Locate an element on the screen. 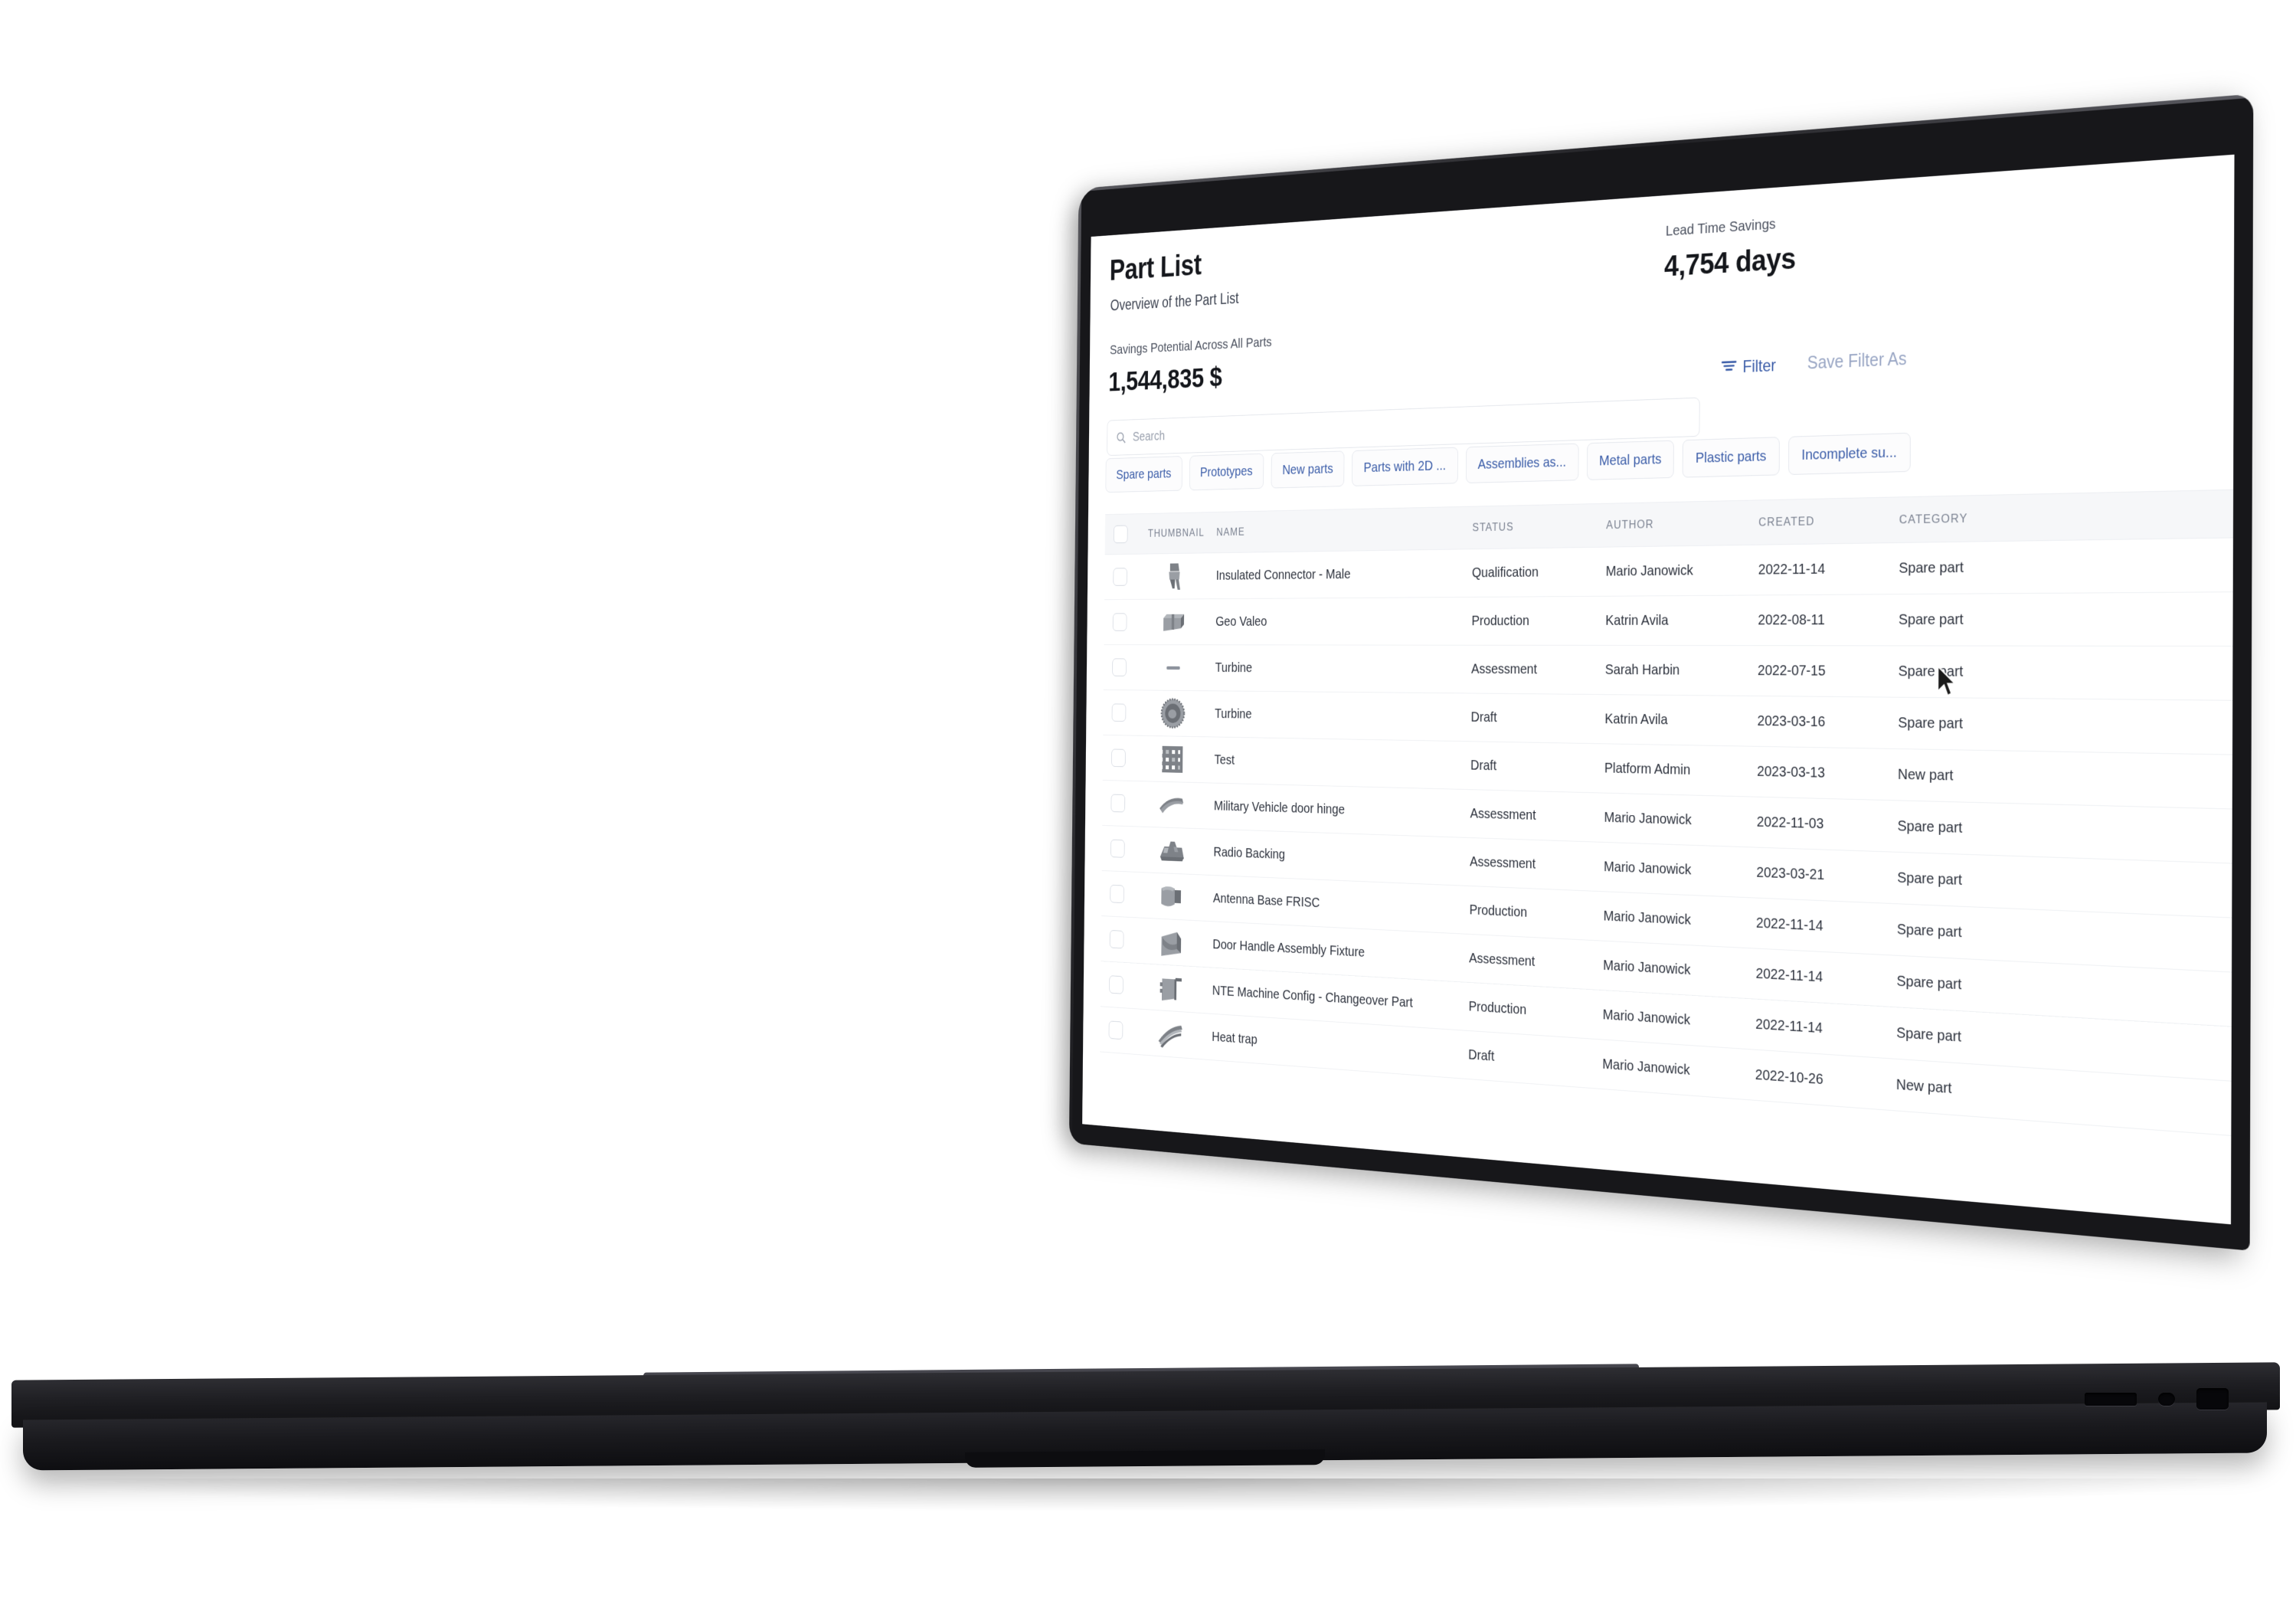 This screenshot has height=1598, width=2296. lead-time-savings-value: 4,754 days is located at coordinates (1729, 262).